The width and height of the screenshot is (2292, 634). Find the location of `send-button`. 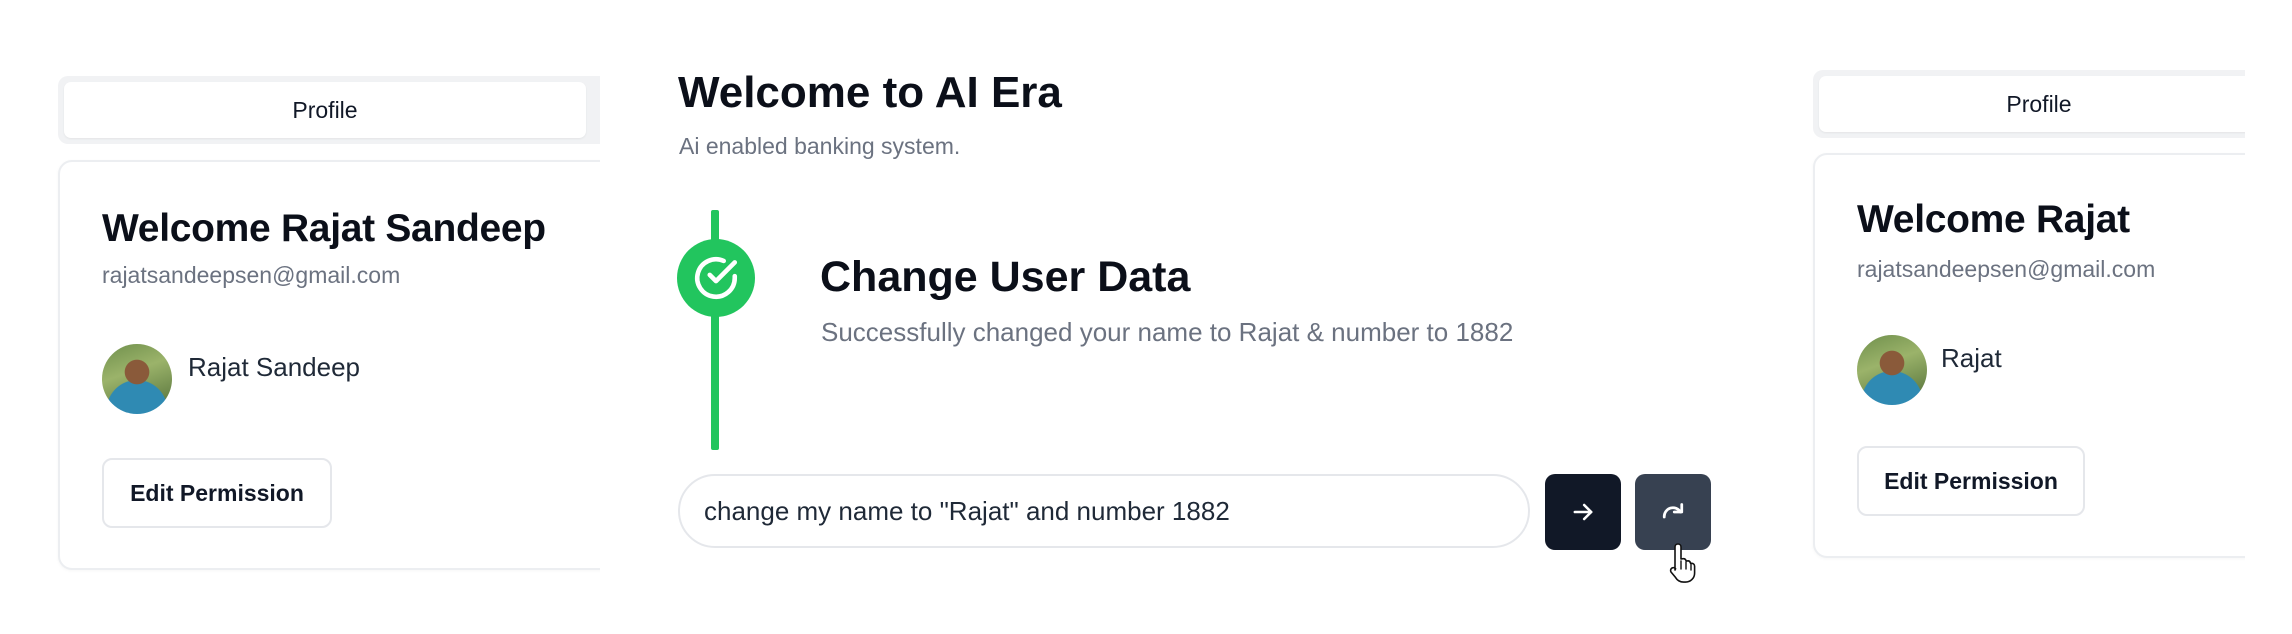

send-button is located at coordinates (1583, 512).